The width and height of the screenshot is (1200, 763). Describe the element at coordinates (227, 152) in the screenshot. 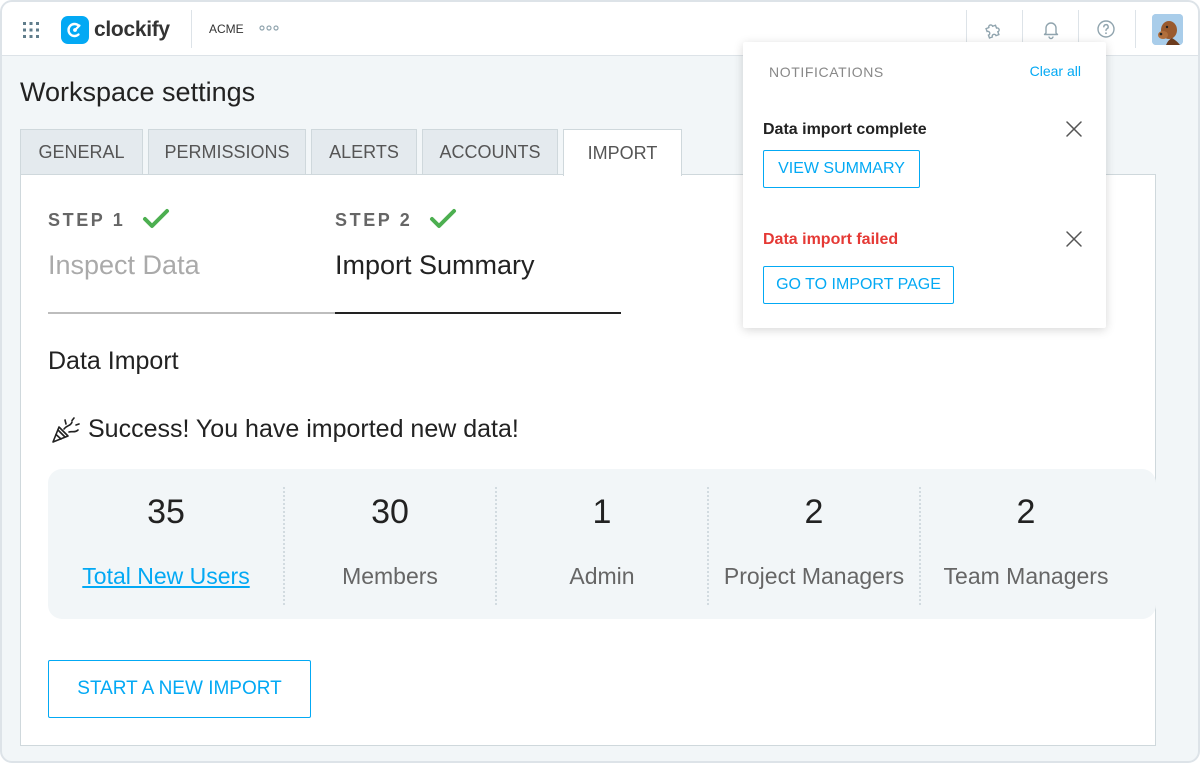

I see `tab-permissions: PERMISSIONS` at that location.